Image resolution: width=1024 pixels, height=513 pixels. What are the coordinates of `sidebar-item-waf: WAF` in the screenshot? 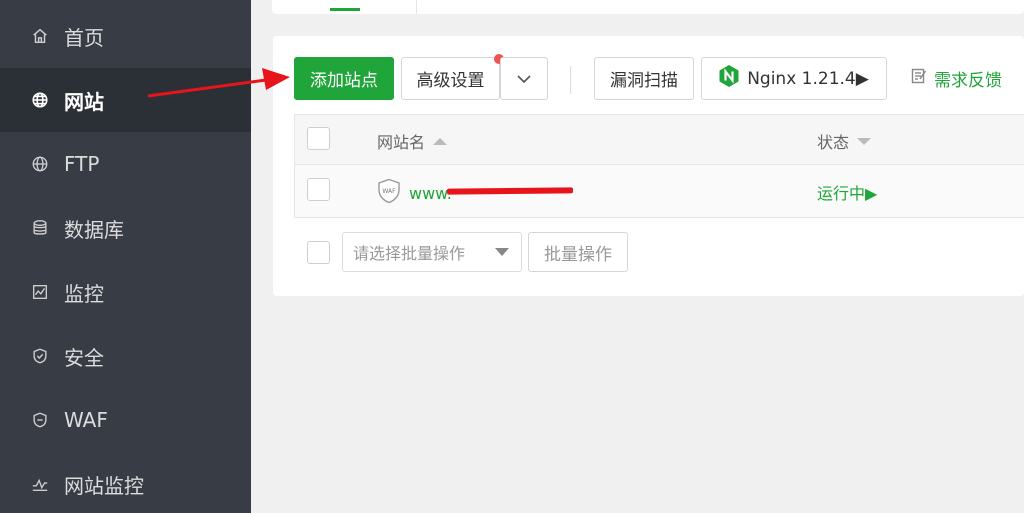 It's located at (125, 420).